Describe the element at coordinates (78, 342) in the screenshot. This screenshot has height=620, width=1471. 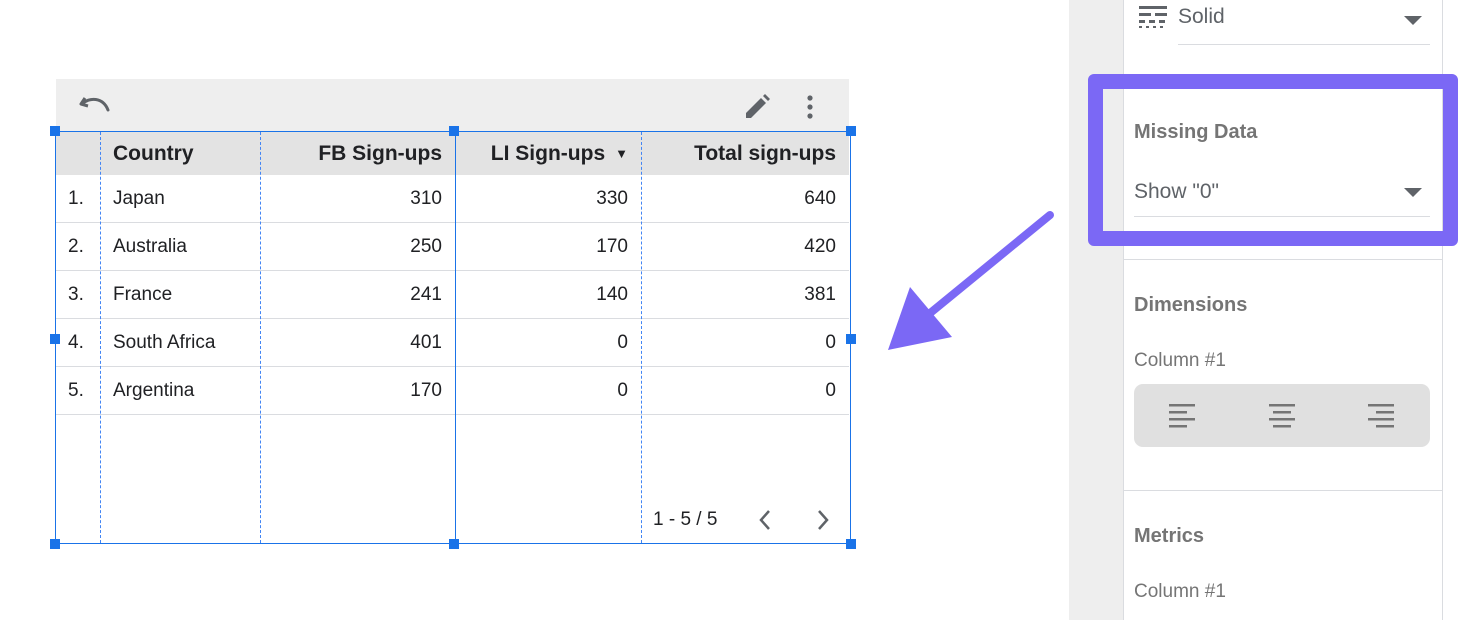
I see `row-index: 4.` at that location.